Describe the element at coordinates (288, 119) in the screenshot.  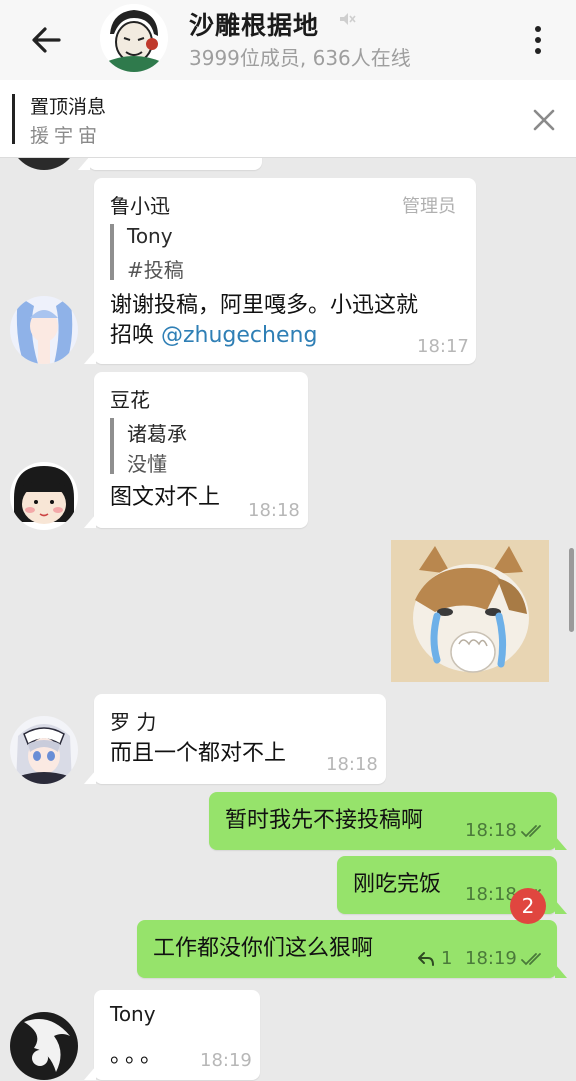
I see `pinned-message: 置顶消息 援宇宙` at that location.